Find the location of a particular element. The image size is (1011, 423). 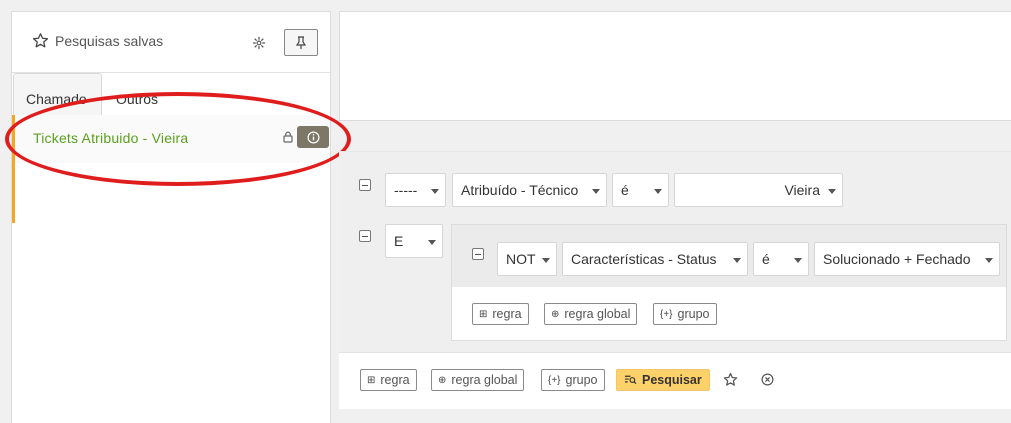

close-circle-icon is located at coordinates (767, 379).